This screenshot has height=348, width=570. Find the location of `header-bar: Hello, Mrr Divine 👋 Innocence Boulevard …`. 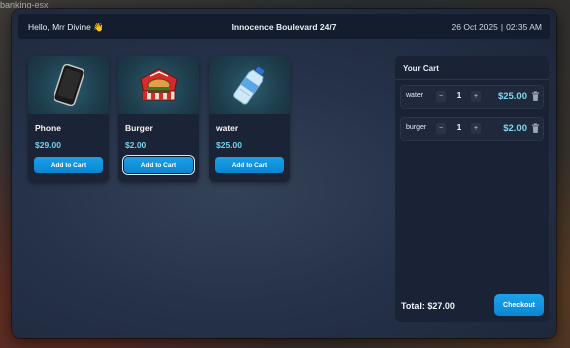

header-bar: Hello, Mrr Divine 👋 Innocence Boulevard … is located at coordinates (284, 26).